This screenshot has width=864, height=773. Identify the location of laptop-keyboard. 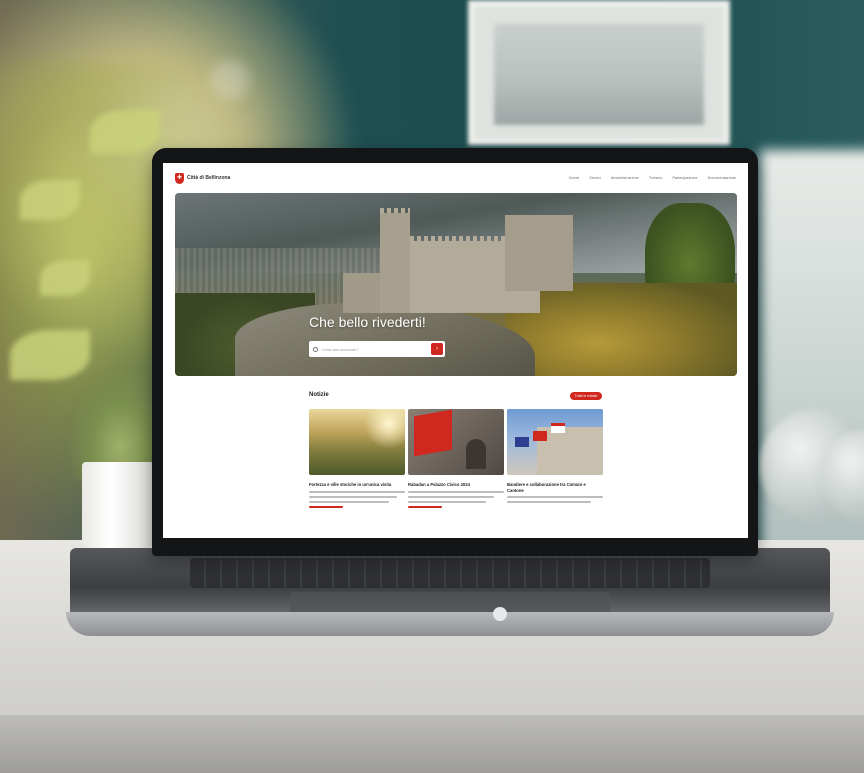
(450, 573).